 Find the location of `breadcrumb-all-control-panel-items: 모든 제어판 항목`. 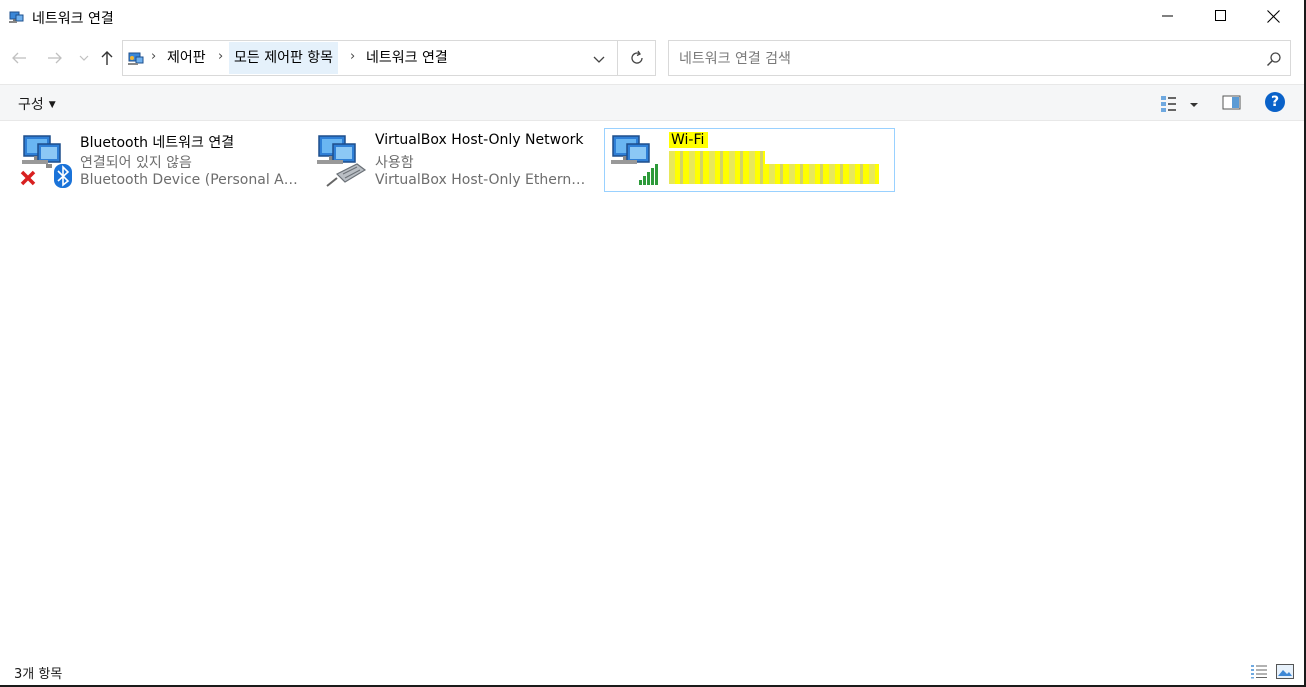

breadcrumb-all-control-panel-items: 모든 제어판 항목 is located at coordinates (284, 58).